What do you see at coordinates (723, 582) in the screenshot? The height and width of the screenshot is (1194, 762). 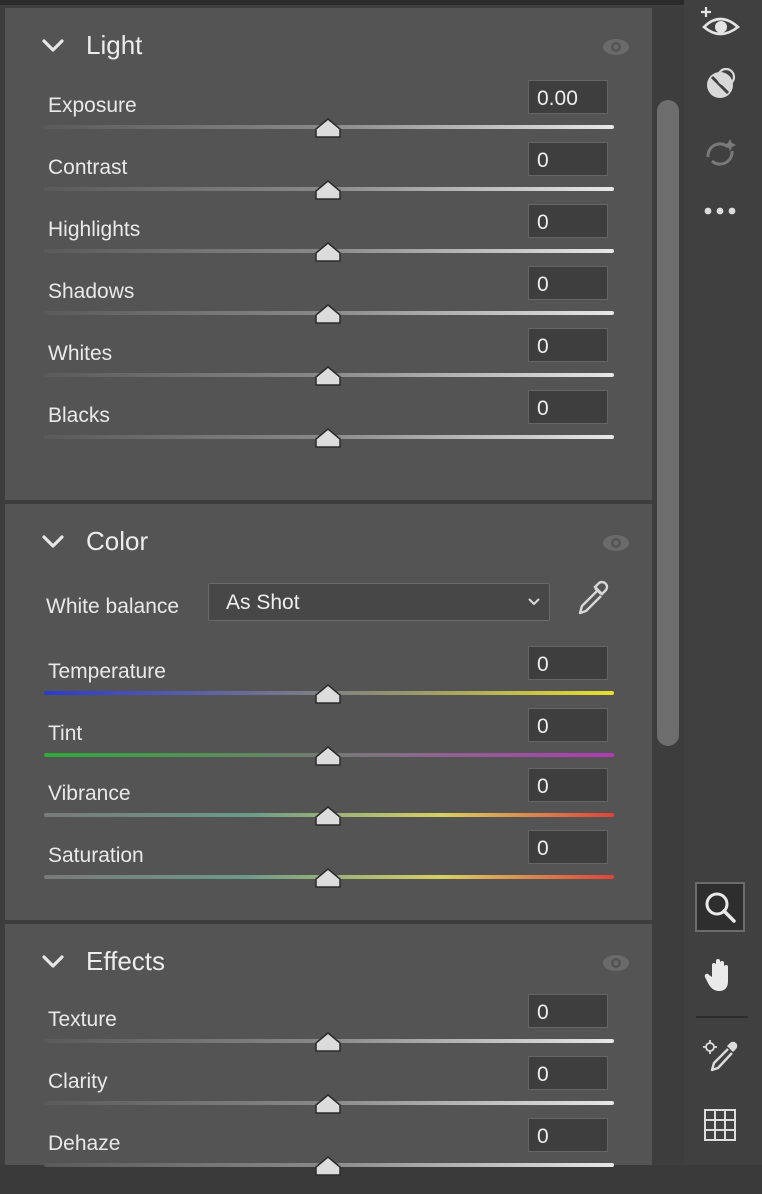 I see `tool-sidebar` at bounding box center [723, 582].